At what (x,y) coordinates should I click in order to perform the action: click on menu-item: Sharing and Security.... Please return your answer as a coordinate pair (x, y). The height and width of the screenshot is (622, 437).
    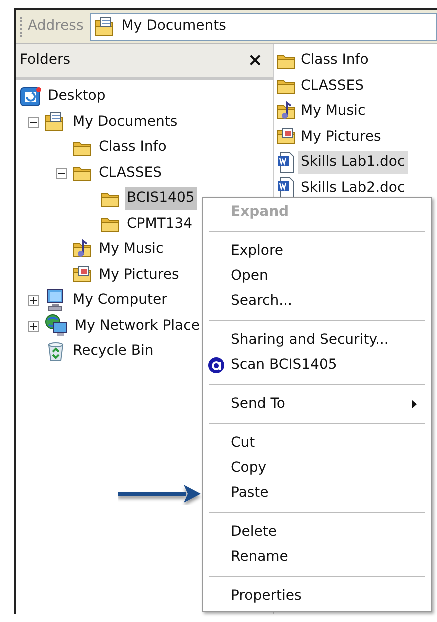
    Looking at the image, I should click on (317, 340).